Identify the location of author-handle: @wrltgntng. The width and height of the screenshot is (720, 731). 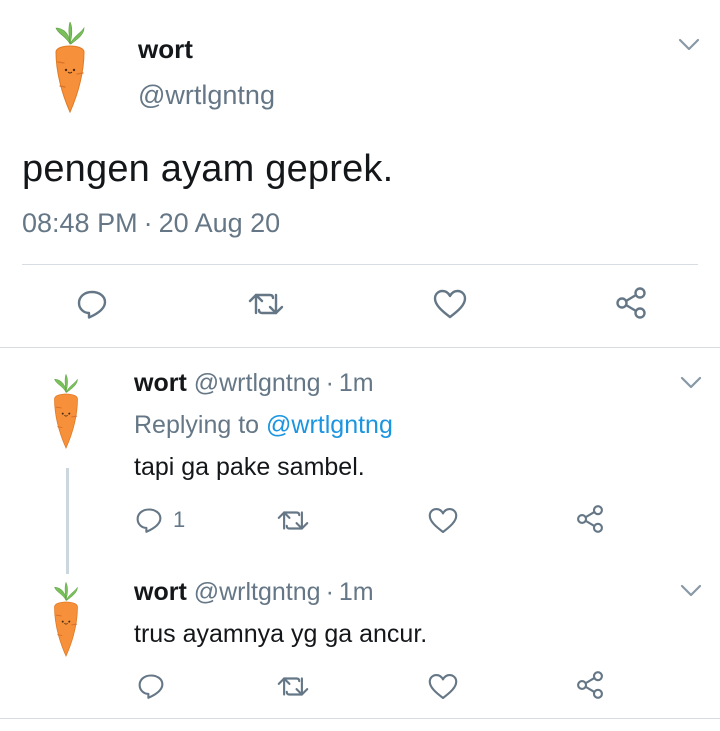
(257, 592).